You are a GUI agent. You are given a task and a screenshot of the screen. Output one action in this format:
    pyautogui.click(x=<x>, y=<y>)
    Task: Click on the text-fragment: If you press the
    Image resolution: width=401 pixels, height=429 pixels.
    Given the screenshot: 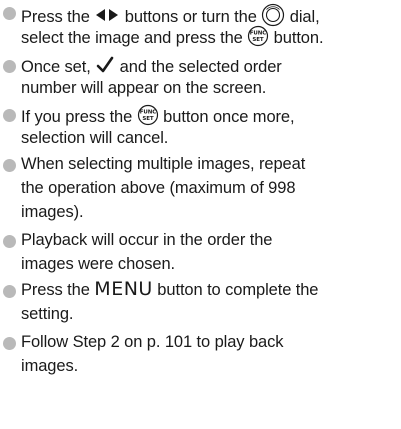 What is the action you would take?
    pyautogui.click(x=79, y=116)
    